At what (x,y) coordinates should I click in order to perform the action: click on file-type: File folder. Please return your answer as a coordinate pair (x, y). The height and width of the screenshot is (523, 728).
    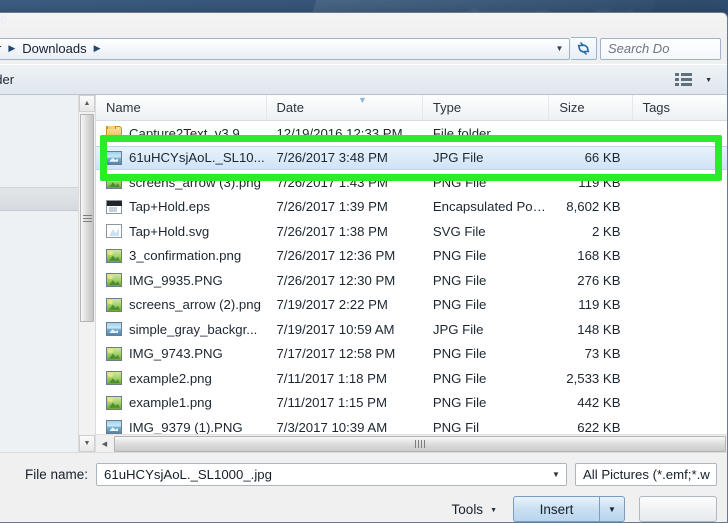
    Looking at the image, I should click on (461, 133).